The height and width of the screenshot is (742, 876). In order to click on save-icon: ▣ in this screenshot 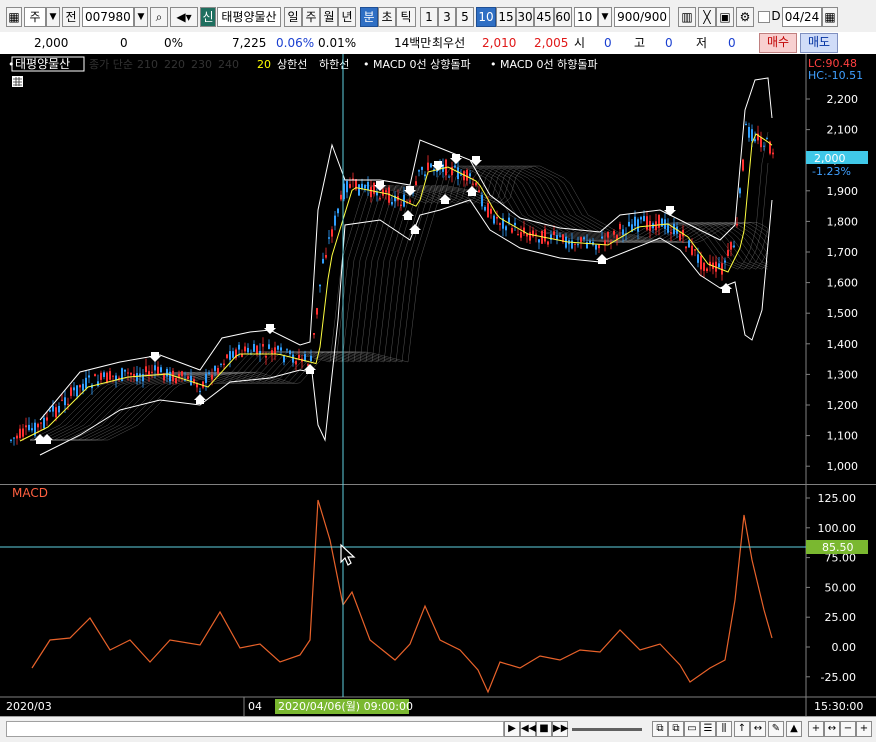, I will do `click(725, 17)`.